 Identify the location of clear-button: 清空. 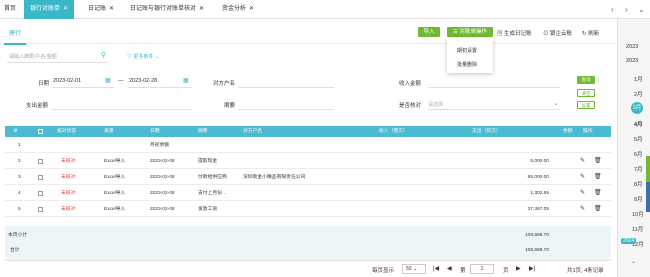
(586, 93).